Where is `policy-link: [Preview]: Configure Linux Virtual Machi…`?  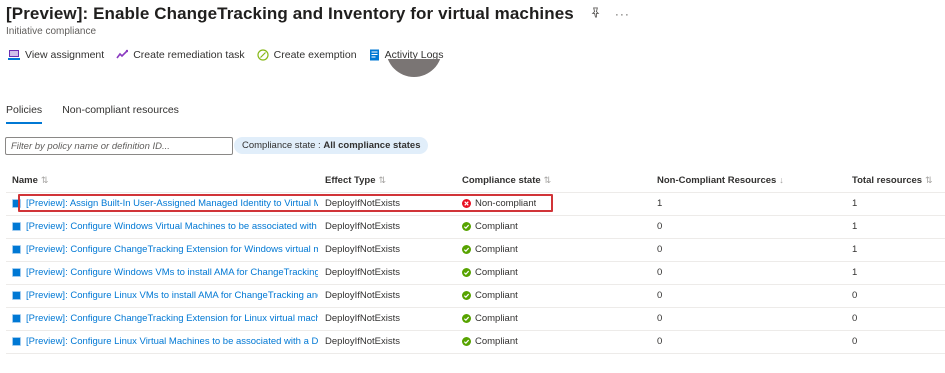 policy-link: [Preview]: Configure Linux Virtual Machi… is located at coordinates (172, 341).